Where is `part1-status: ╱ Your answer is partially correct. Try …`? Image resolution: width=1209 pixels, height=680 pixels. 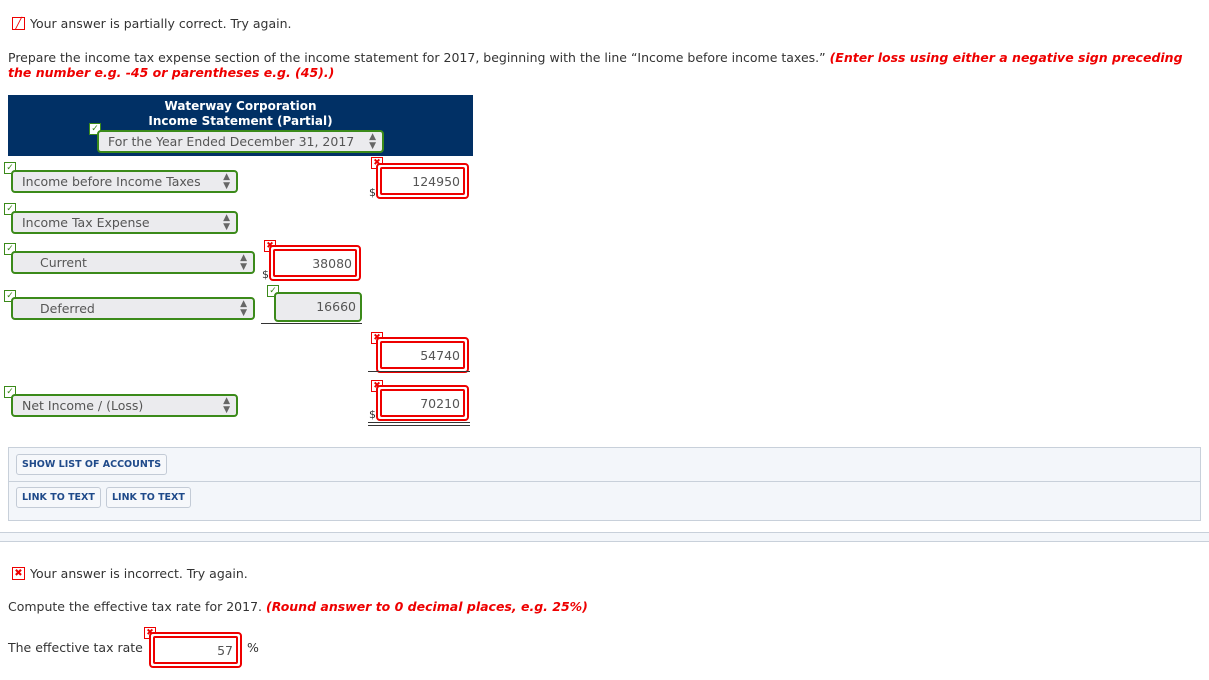 part1-status: ╱ Your answer is partially correct. Try … is located at coordinates (151, 23).